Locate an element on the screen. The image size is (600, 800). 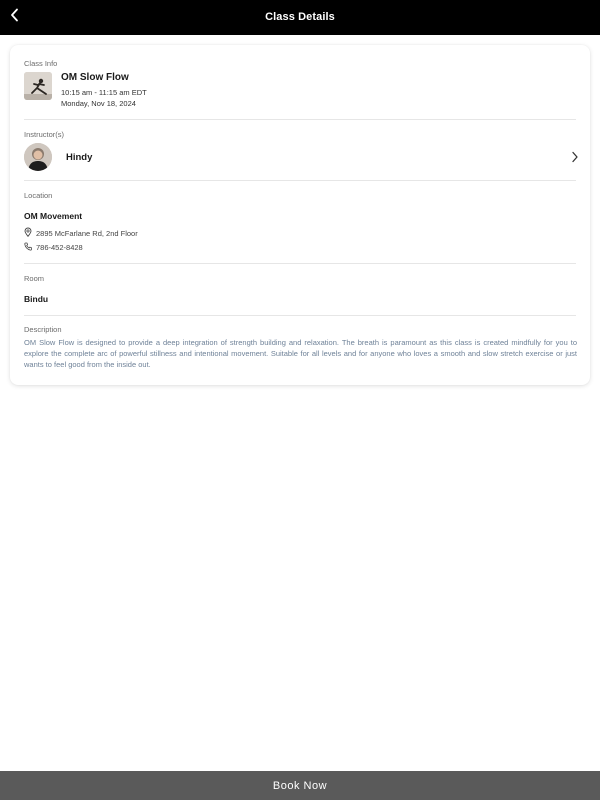
class-thumbnail is located at coordinates (38, 86).